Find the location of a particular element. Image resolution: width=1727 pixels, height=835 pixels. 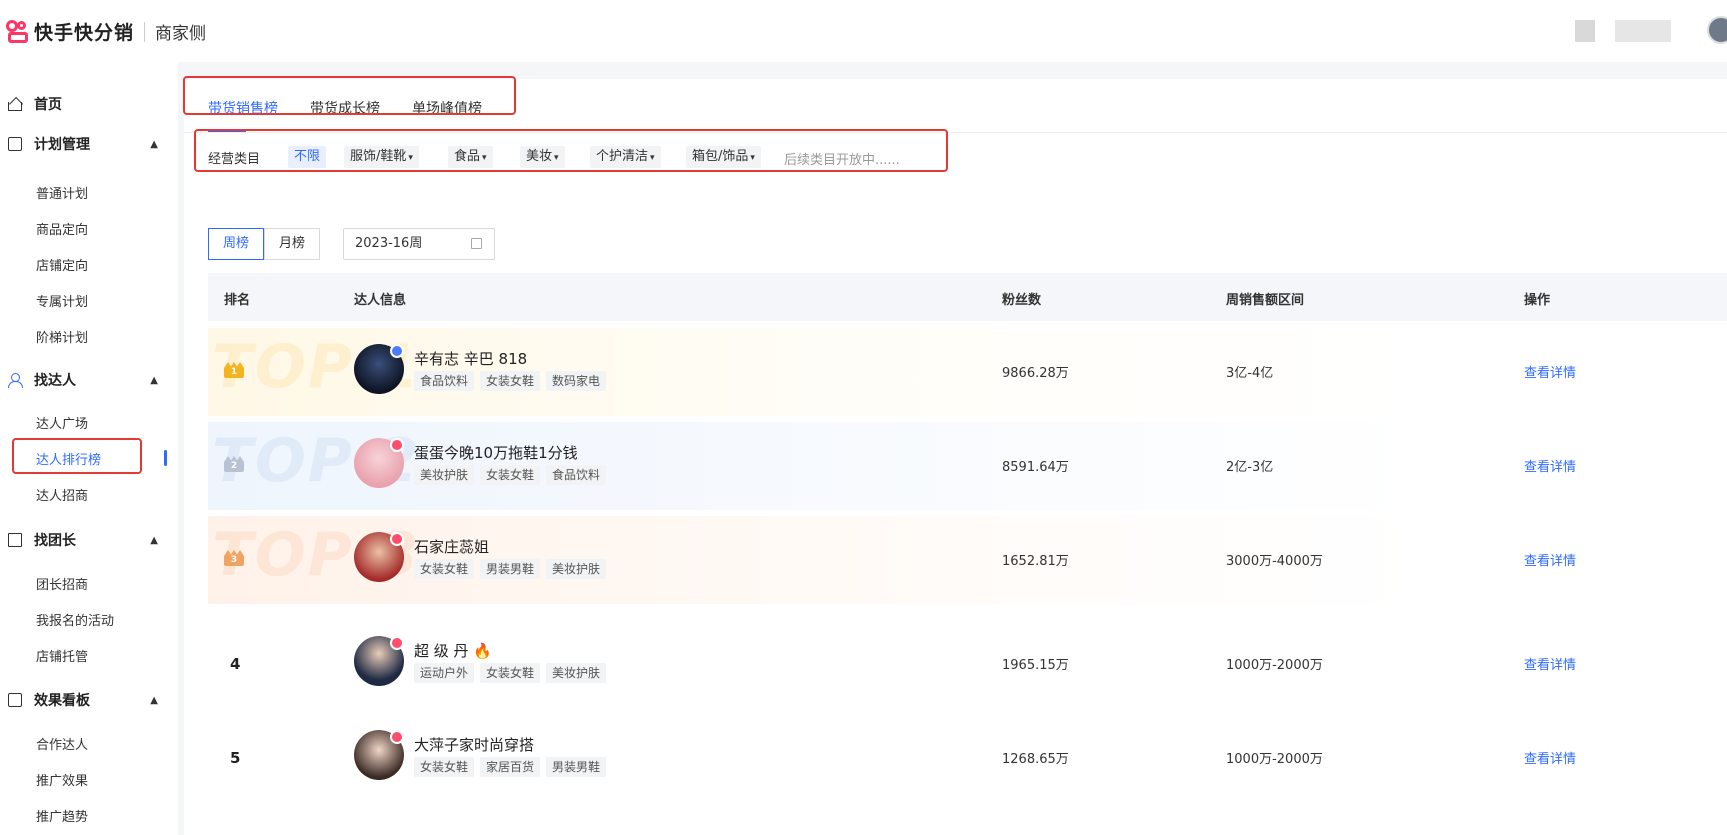

category-tags: 运动户外 女装女鞋 美妆护肤 is located at coordinates (510, 673).